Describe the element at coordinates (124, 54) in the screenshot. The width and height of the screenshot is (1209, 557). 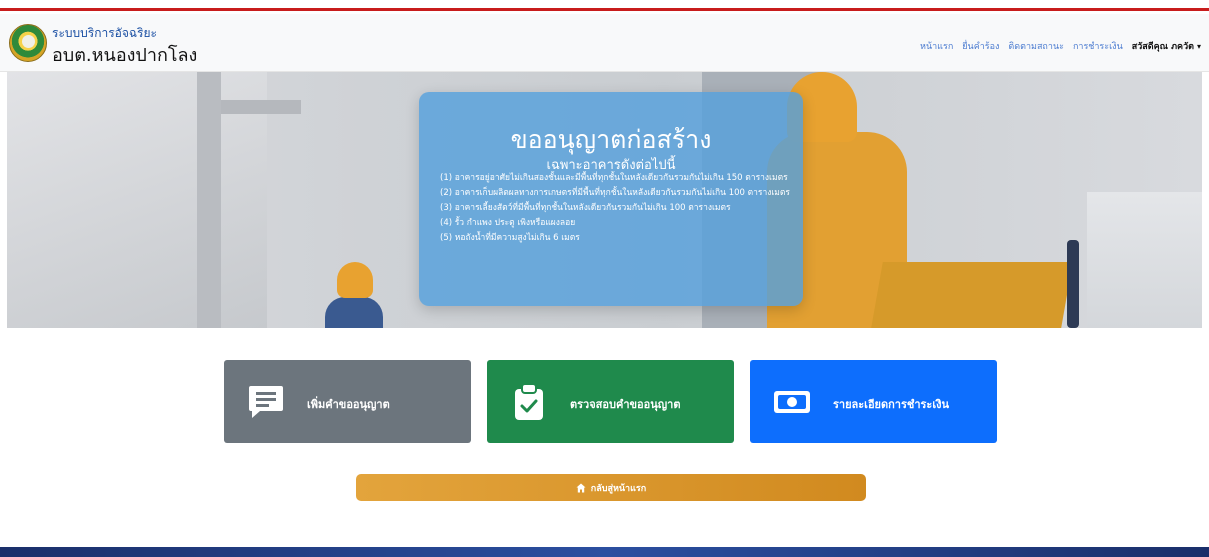
I see `brand-title: อบต.หนองปากโลง` at that location.